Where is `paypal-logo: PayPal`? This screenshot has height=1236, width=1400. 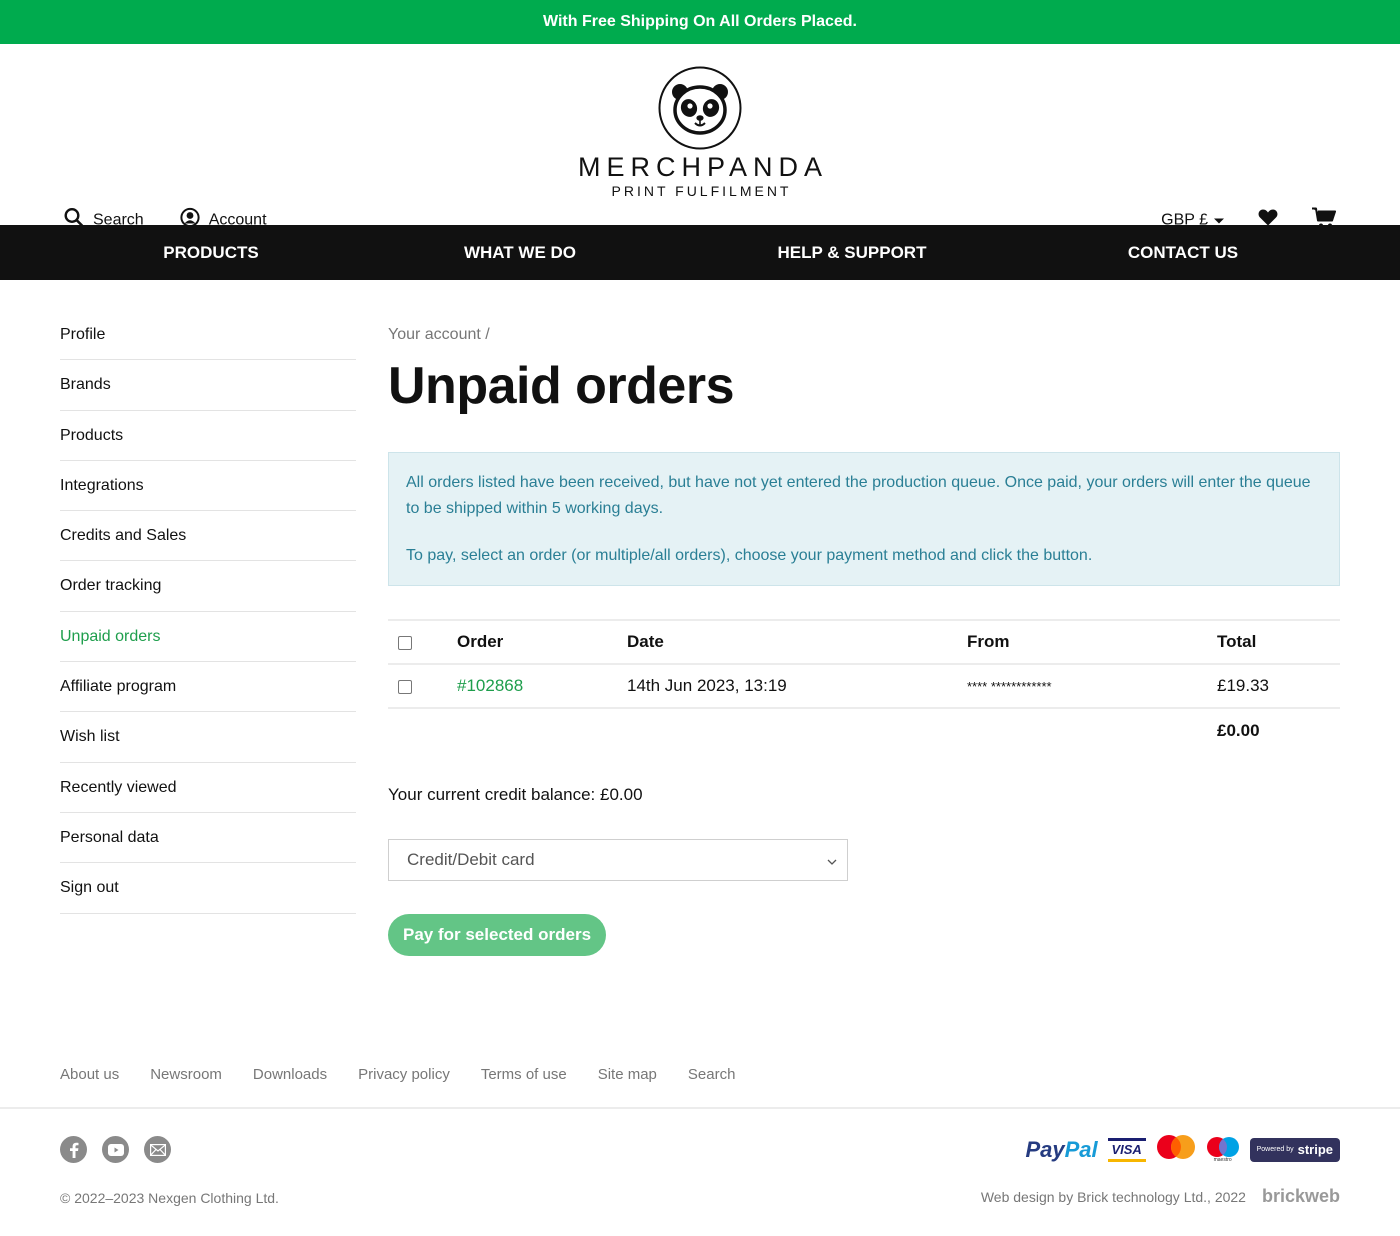
paypal-logo: PayPal is located at coordinates (1061, 1149).